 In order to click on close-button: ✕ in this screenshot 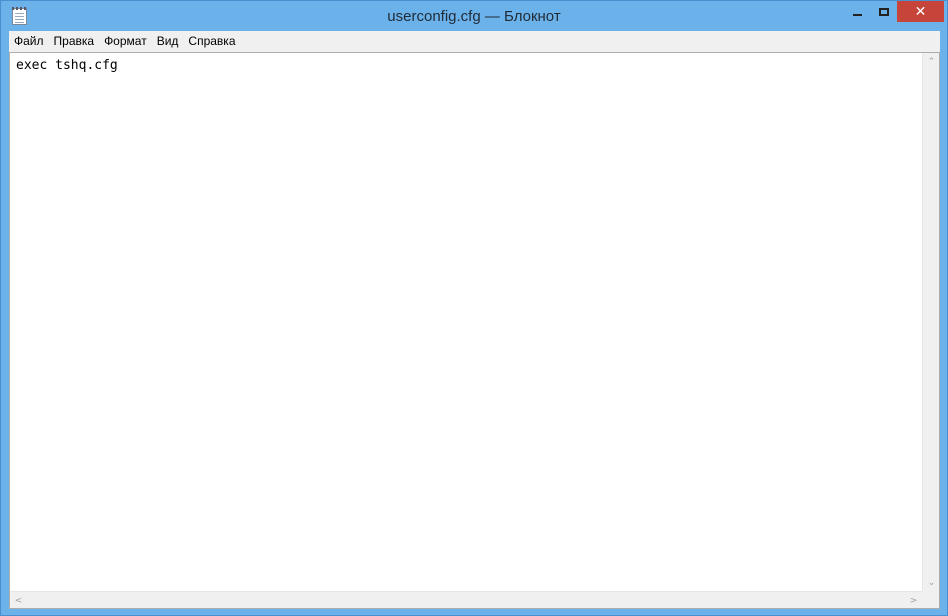, I will do `click(920, 11)`.